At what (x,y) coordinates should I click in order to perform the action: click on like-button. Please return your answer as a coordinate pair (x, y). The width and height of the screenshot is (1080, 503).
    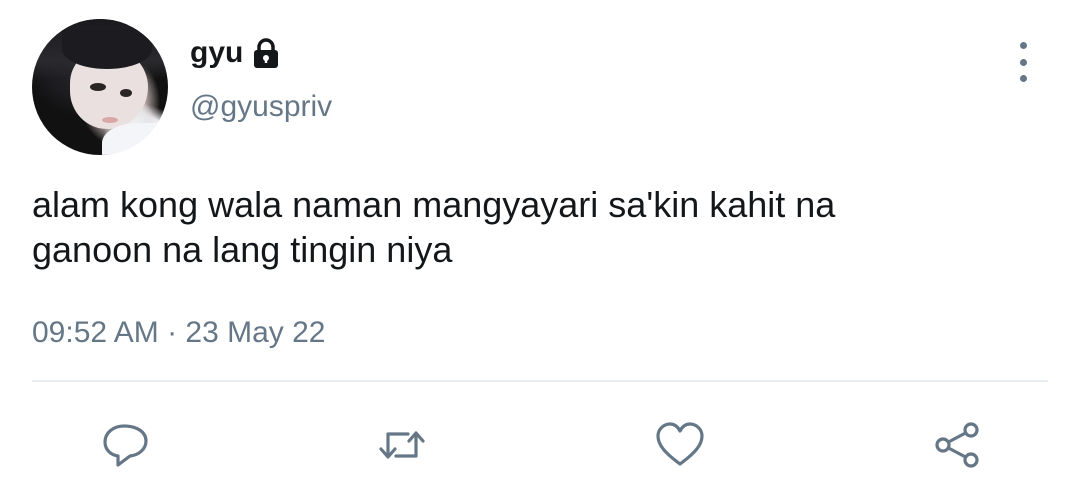
    Looking at the image, I should click on (680, 445).